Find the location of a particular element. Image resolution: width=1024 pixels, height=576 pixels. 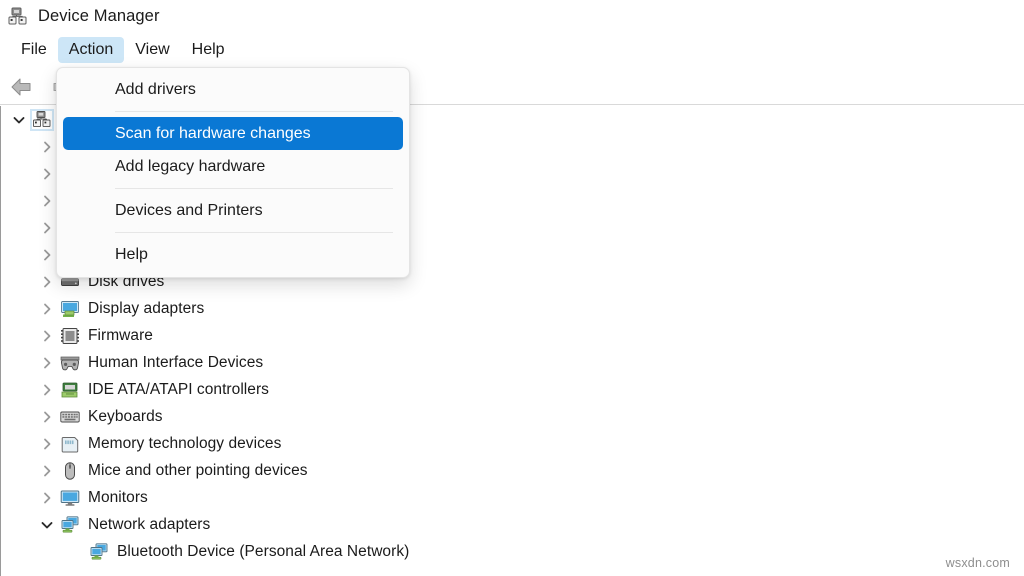

title-bar: Device Manager is located at coordinates (512, 16).